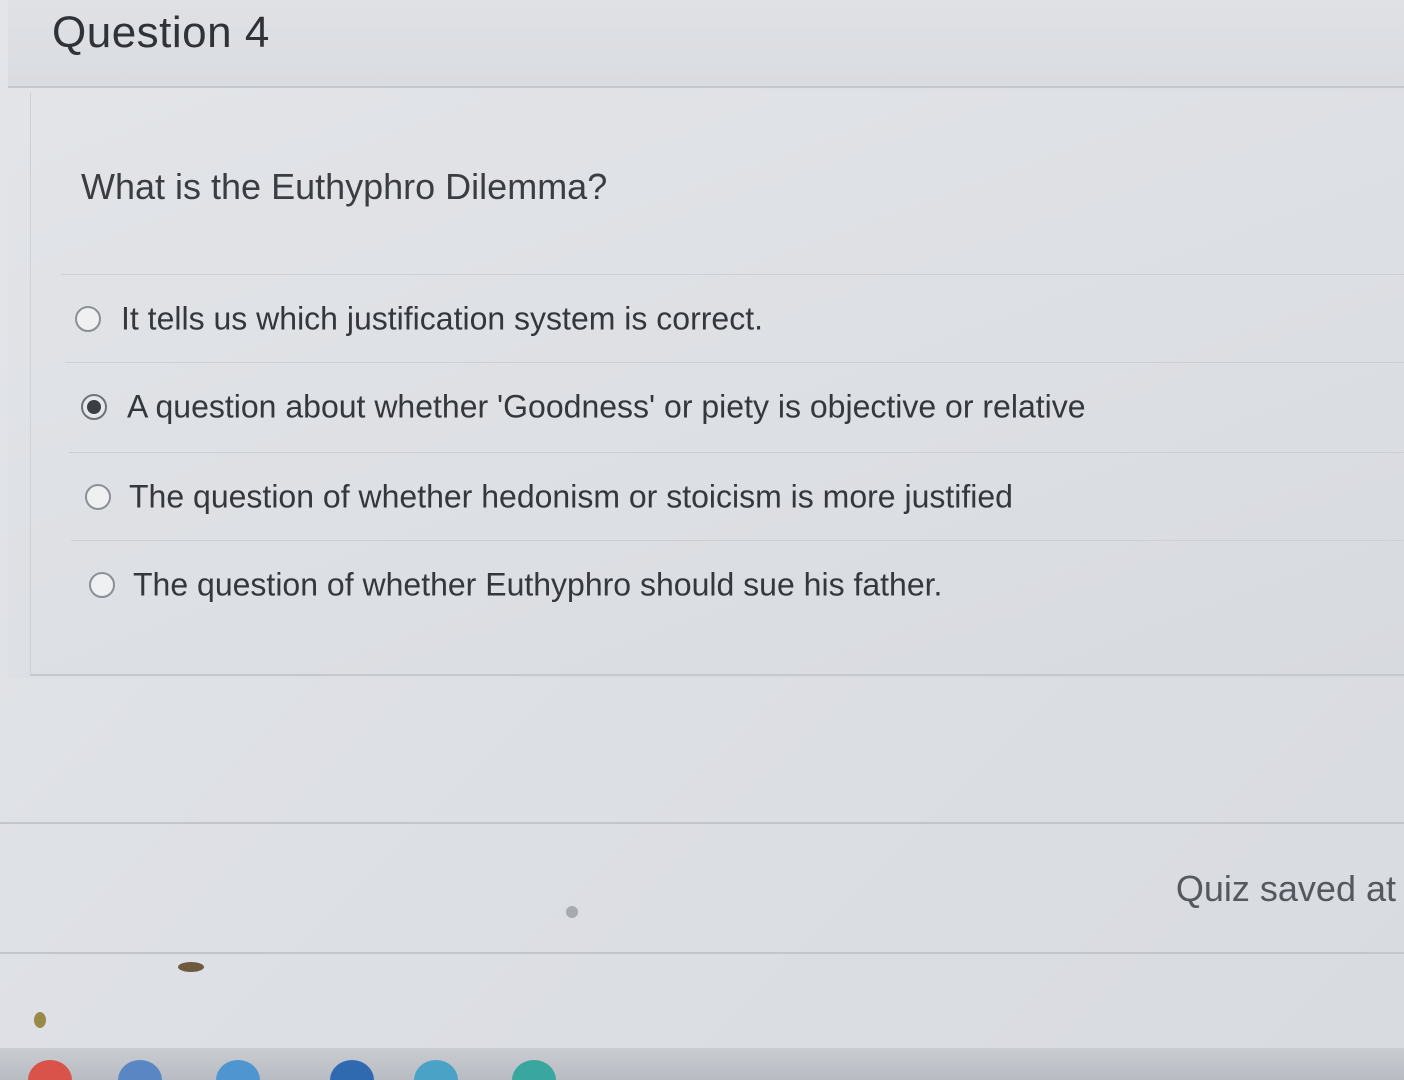 The height and width of the screenshot is (1080, 1404). Describe the element at coordinates (702, 953) in the screenshot. I see `footer-divider-bottom` at that location.